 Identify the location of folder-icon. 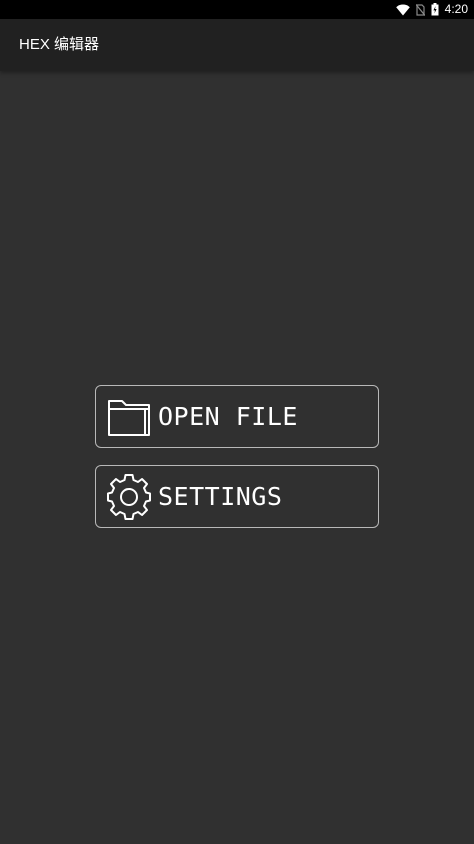
(129, 417).